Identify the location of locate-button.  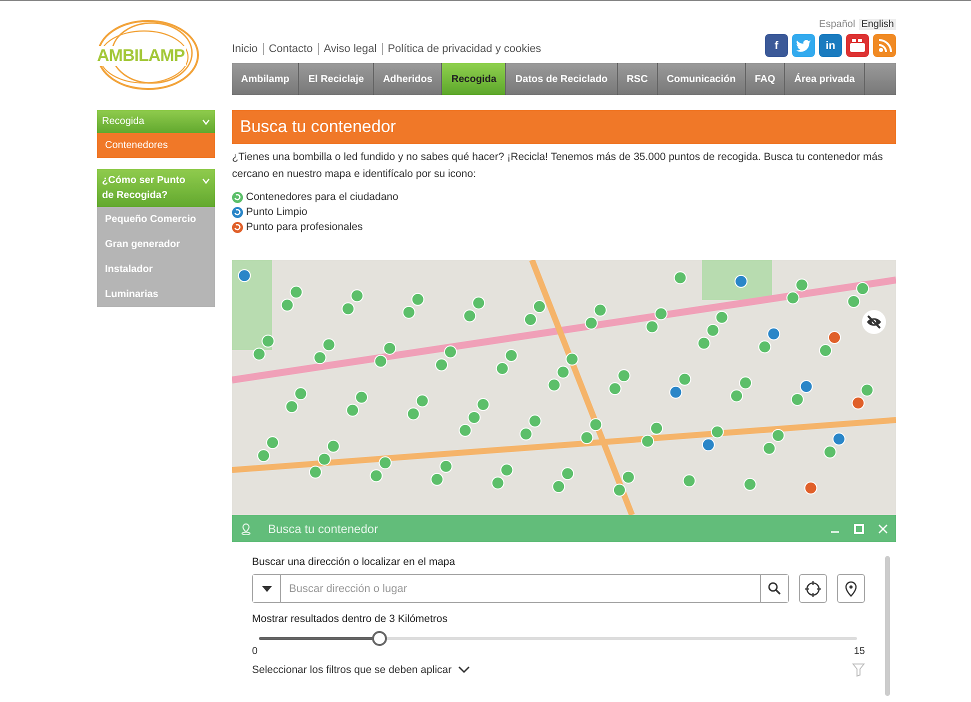
(813, 588).